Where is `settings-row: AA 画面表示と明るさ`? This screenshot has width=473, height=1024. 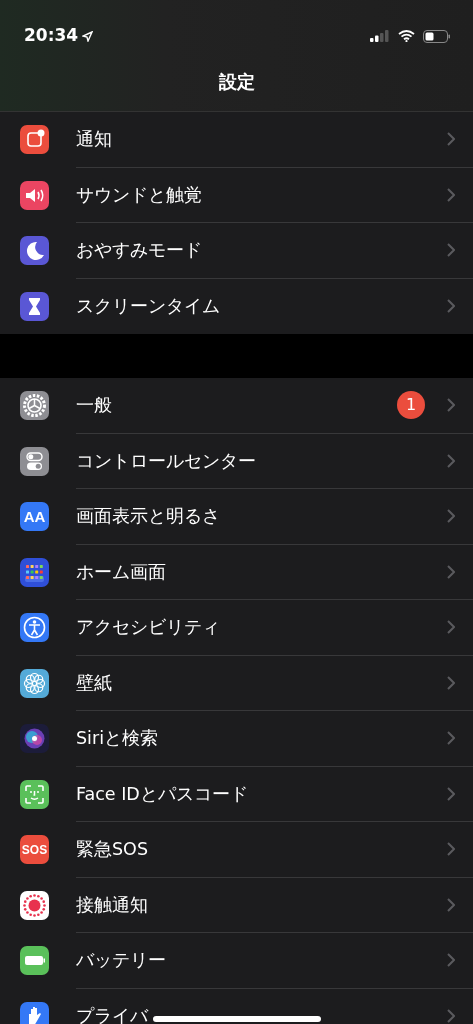
settings-row: AA 画面表示と明るさ is located at coordinates (236, 517).